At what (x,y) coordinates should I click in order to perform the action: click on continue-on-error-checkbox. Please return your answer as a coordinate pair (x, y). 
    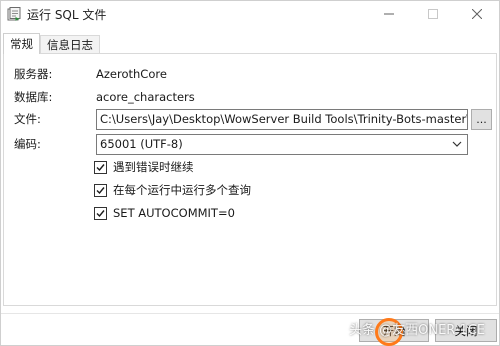
    Looking at the image, I should click on (100, 167).